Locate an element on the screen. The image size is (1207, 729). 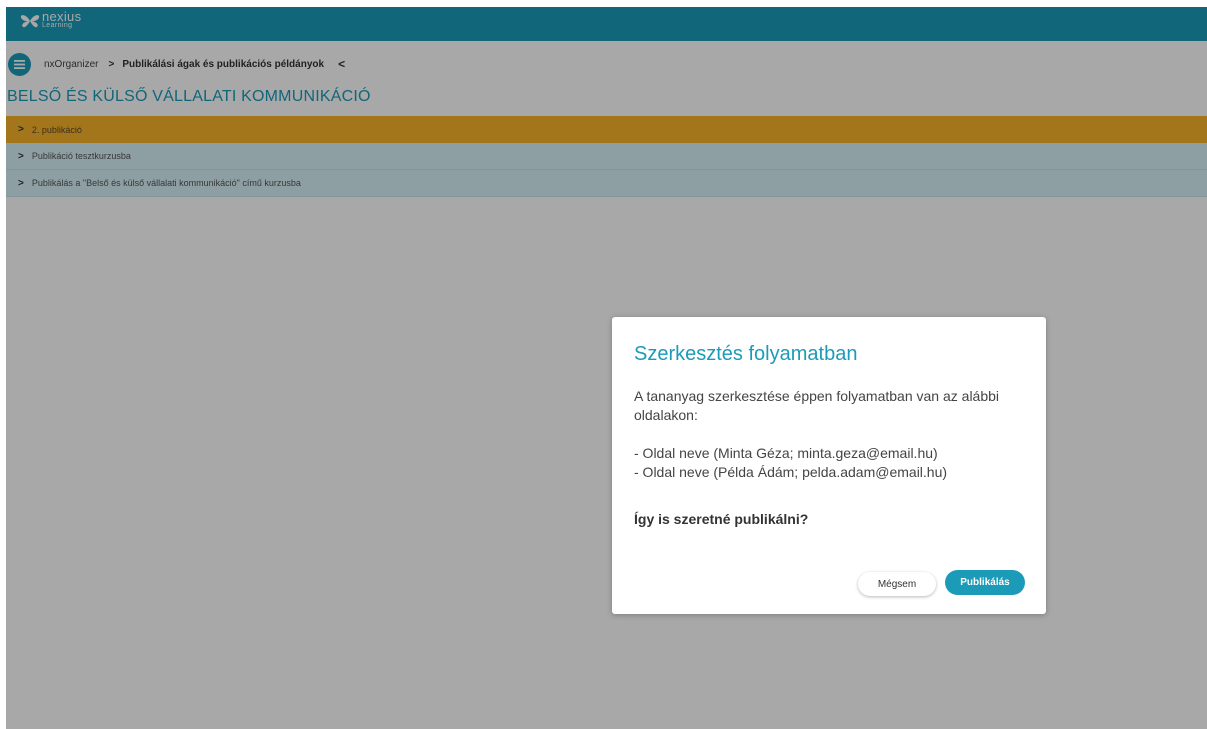
publish-button: Publikálás is located at coordinates (985, 582).